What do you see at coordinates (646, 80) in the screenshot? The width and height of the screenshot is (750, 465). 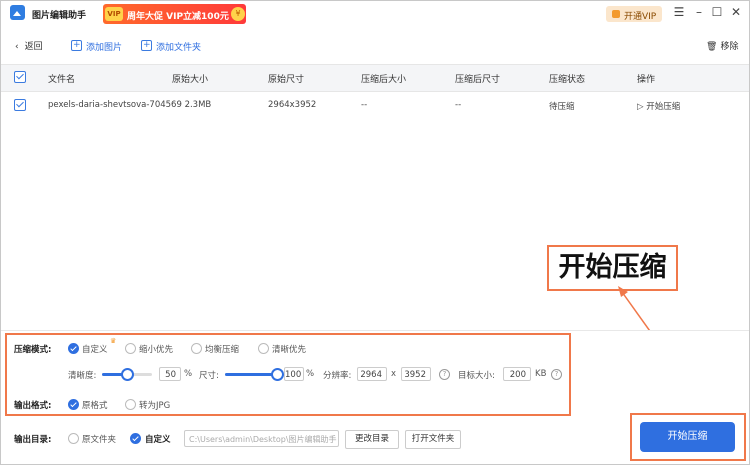 I see `col-action: 操作` at bounding box center [646, 80].